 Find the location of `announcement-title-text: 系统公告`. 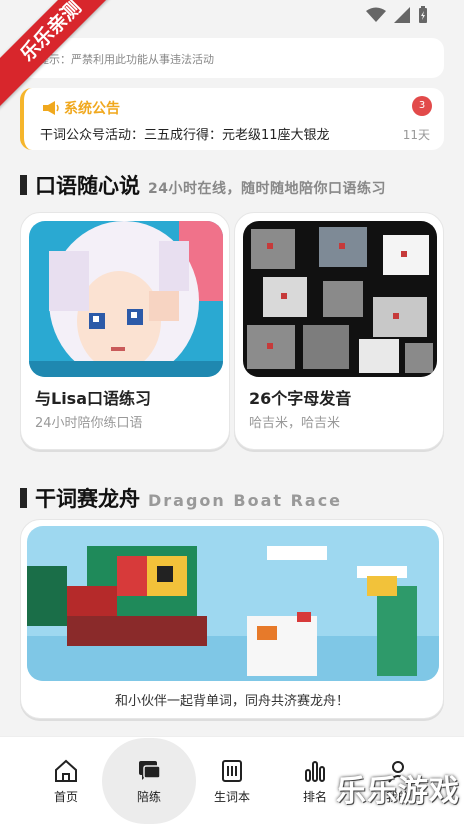

announcement-title-text: 系统公告 is located at coordinates (92, 109).